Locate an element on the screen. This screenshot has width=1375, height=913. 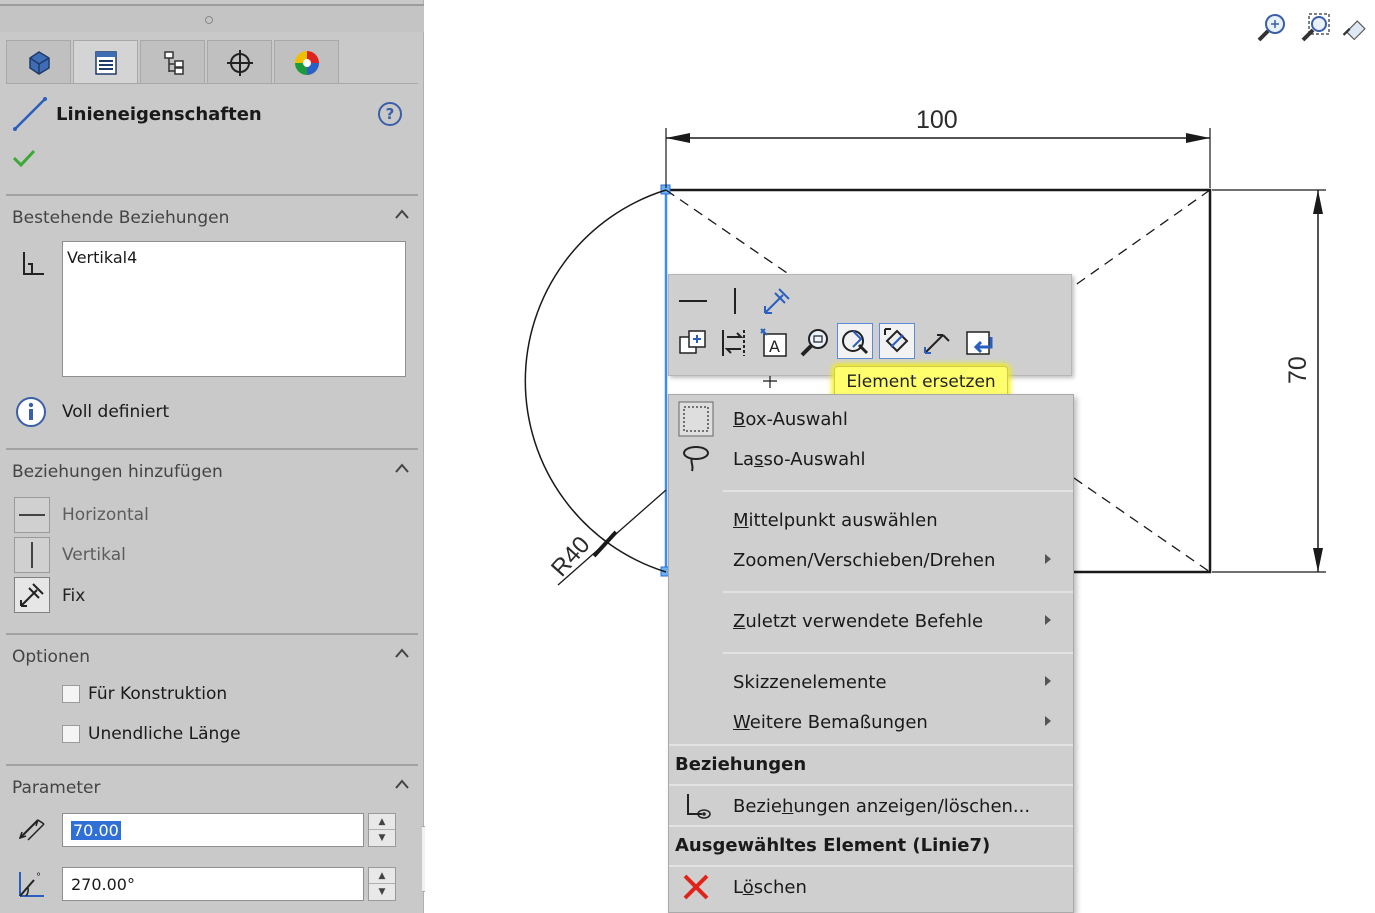
smart-dimension-button is located at coordinates (937, 343).